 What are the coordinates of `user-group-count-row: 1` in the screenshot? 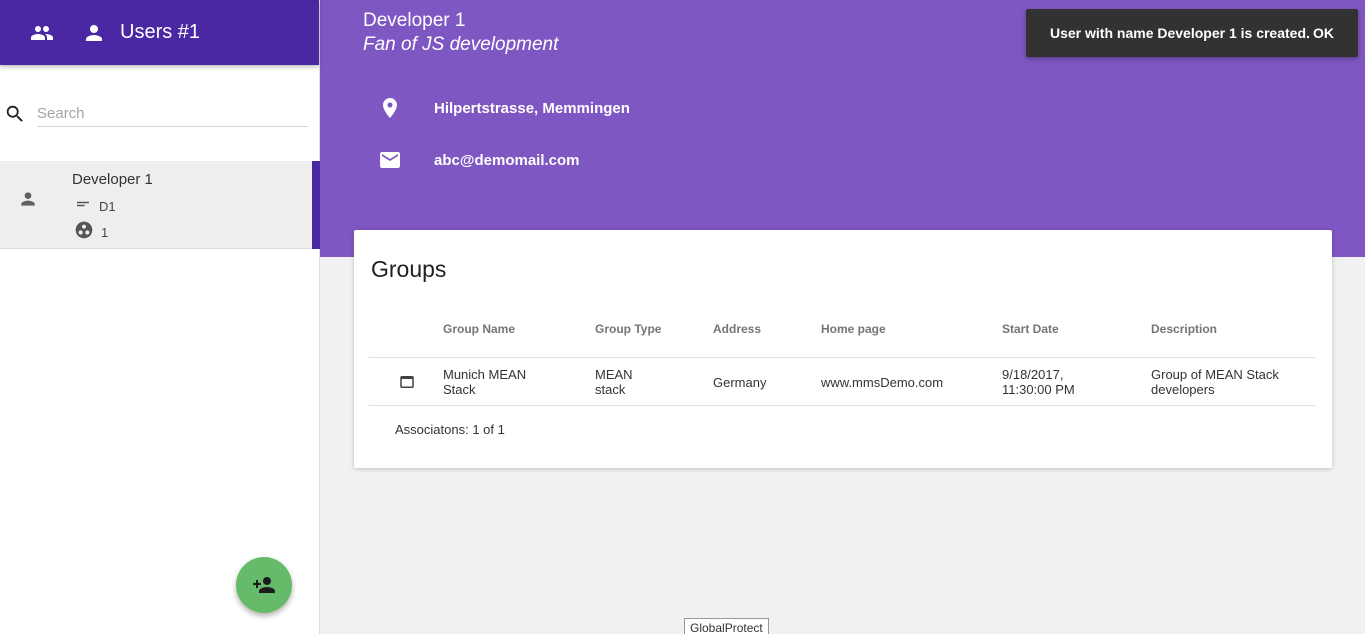 It's located at (91, 232).